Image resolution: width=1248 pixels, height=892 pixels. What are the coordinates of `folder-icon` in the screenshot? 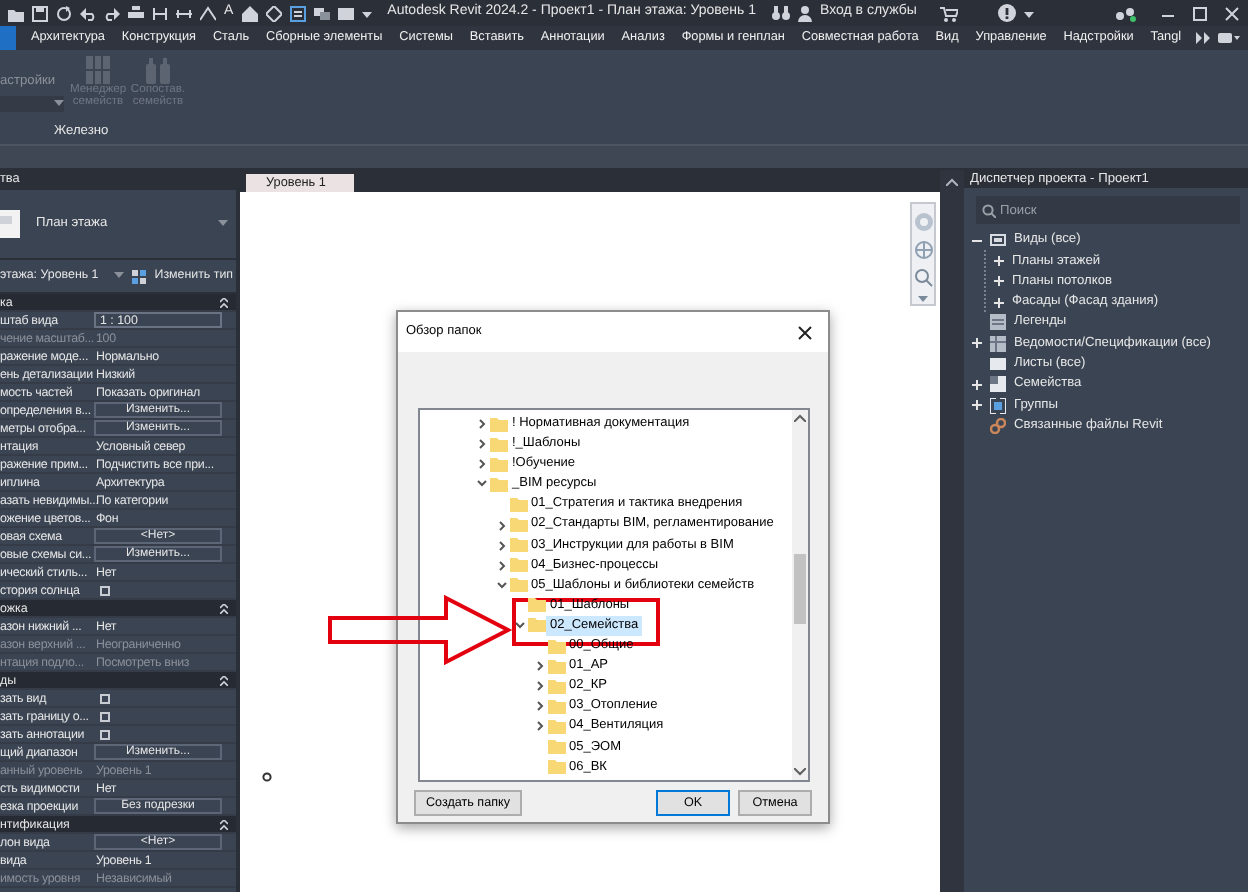 It's located at (16, 13).